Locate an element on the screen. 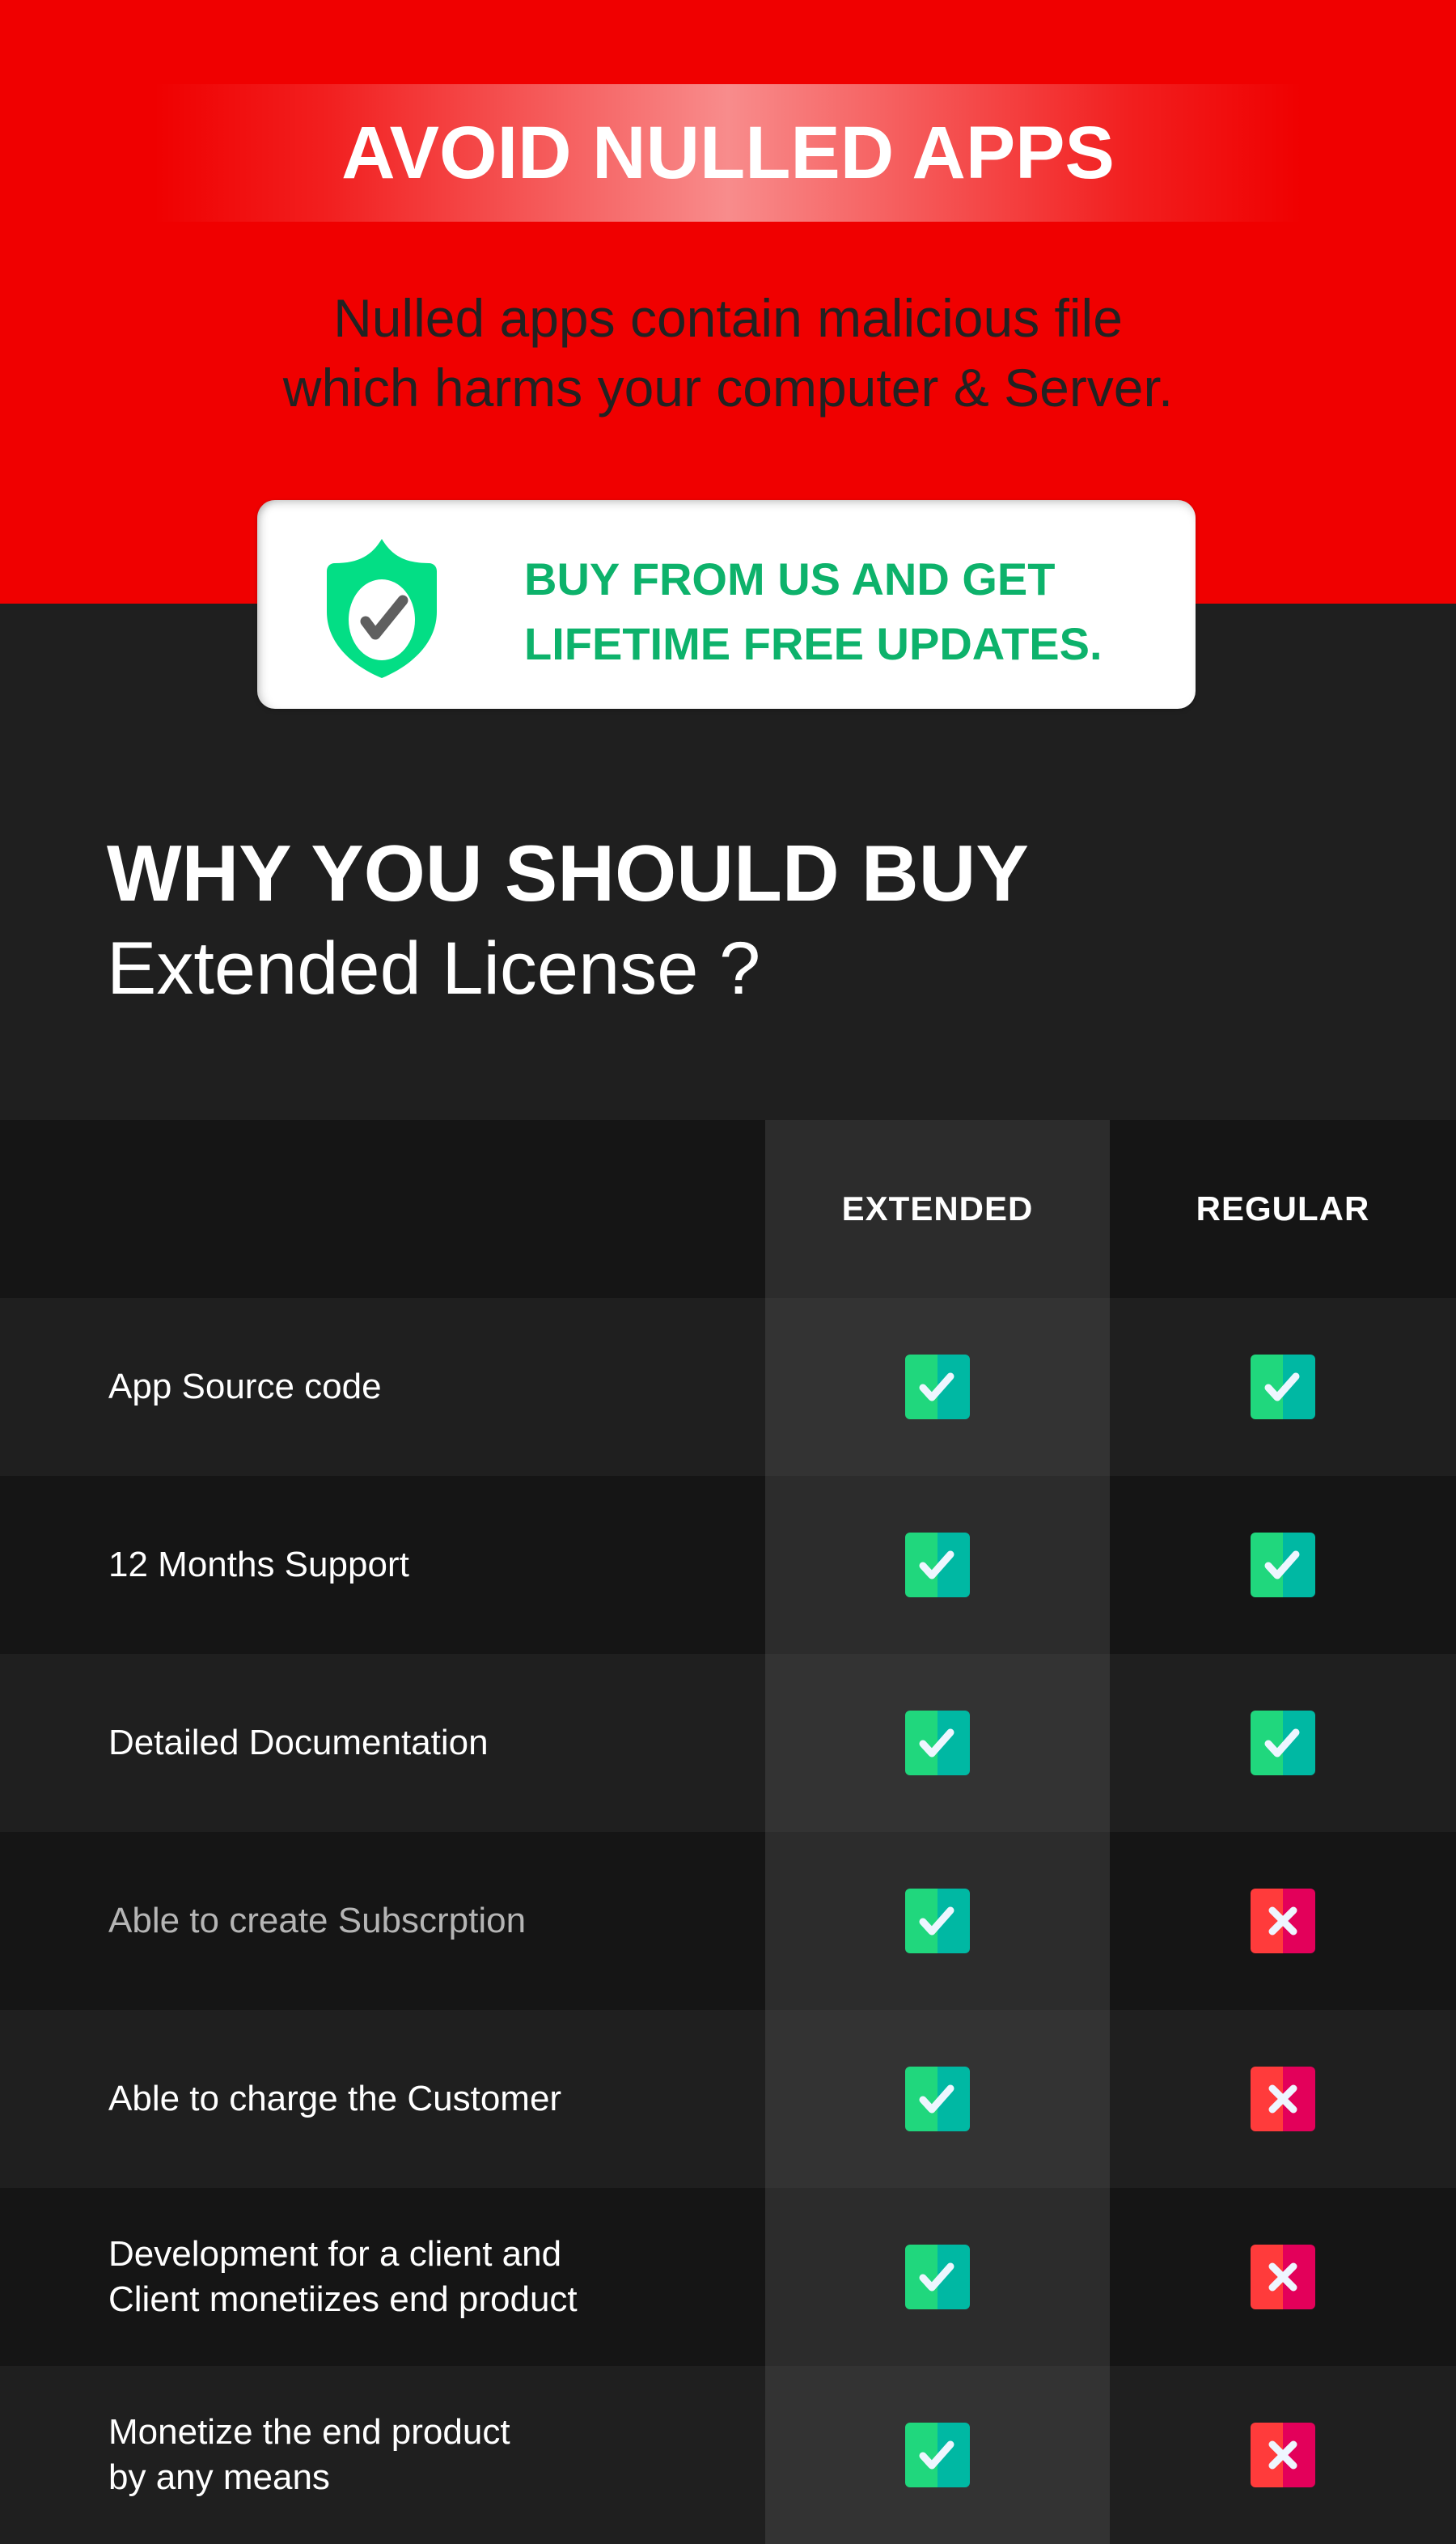 Image resolution: width=1456 pixels, height=2544 pixels. feature-label-line-1: Development for a client and is located at coordinates (335, 2254).